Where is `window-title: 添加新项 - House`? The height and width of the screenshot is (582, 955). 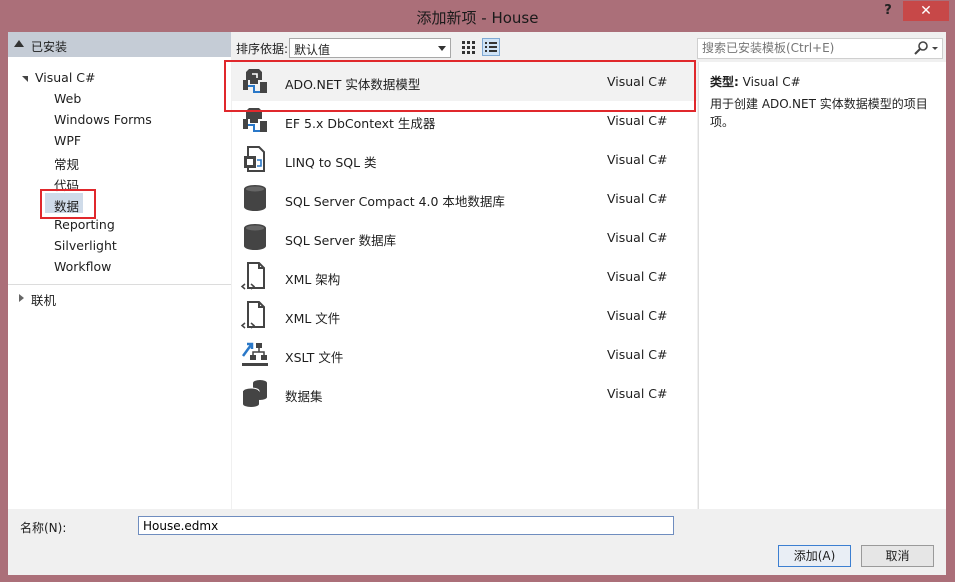
window-title: 添加新项 - House is located at coordinates (477, 18).